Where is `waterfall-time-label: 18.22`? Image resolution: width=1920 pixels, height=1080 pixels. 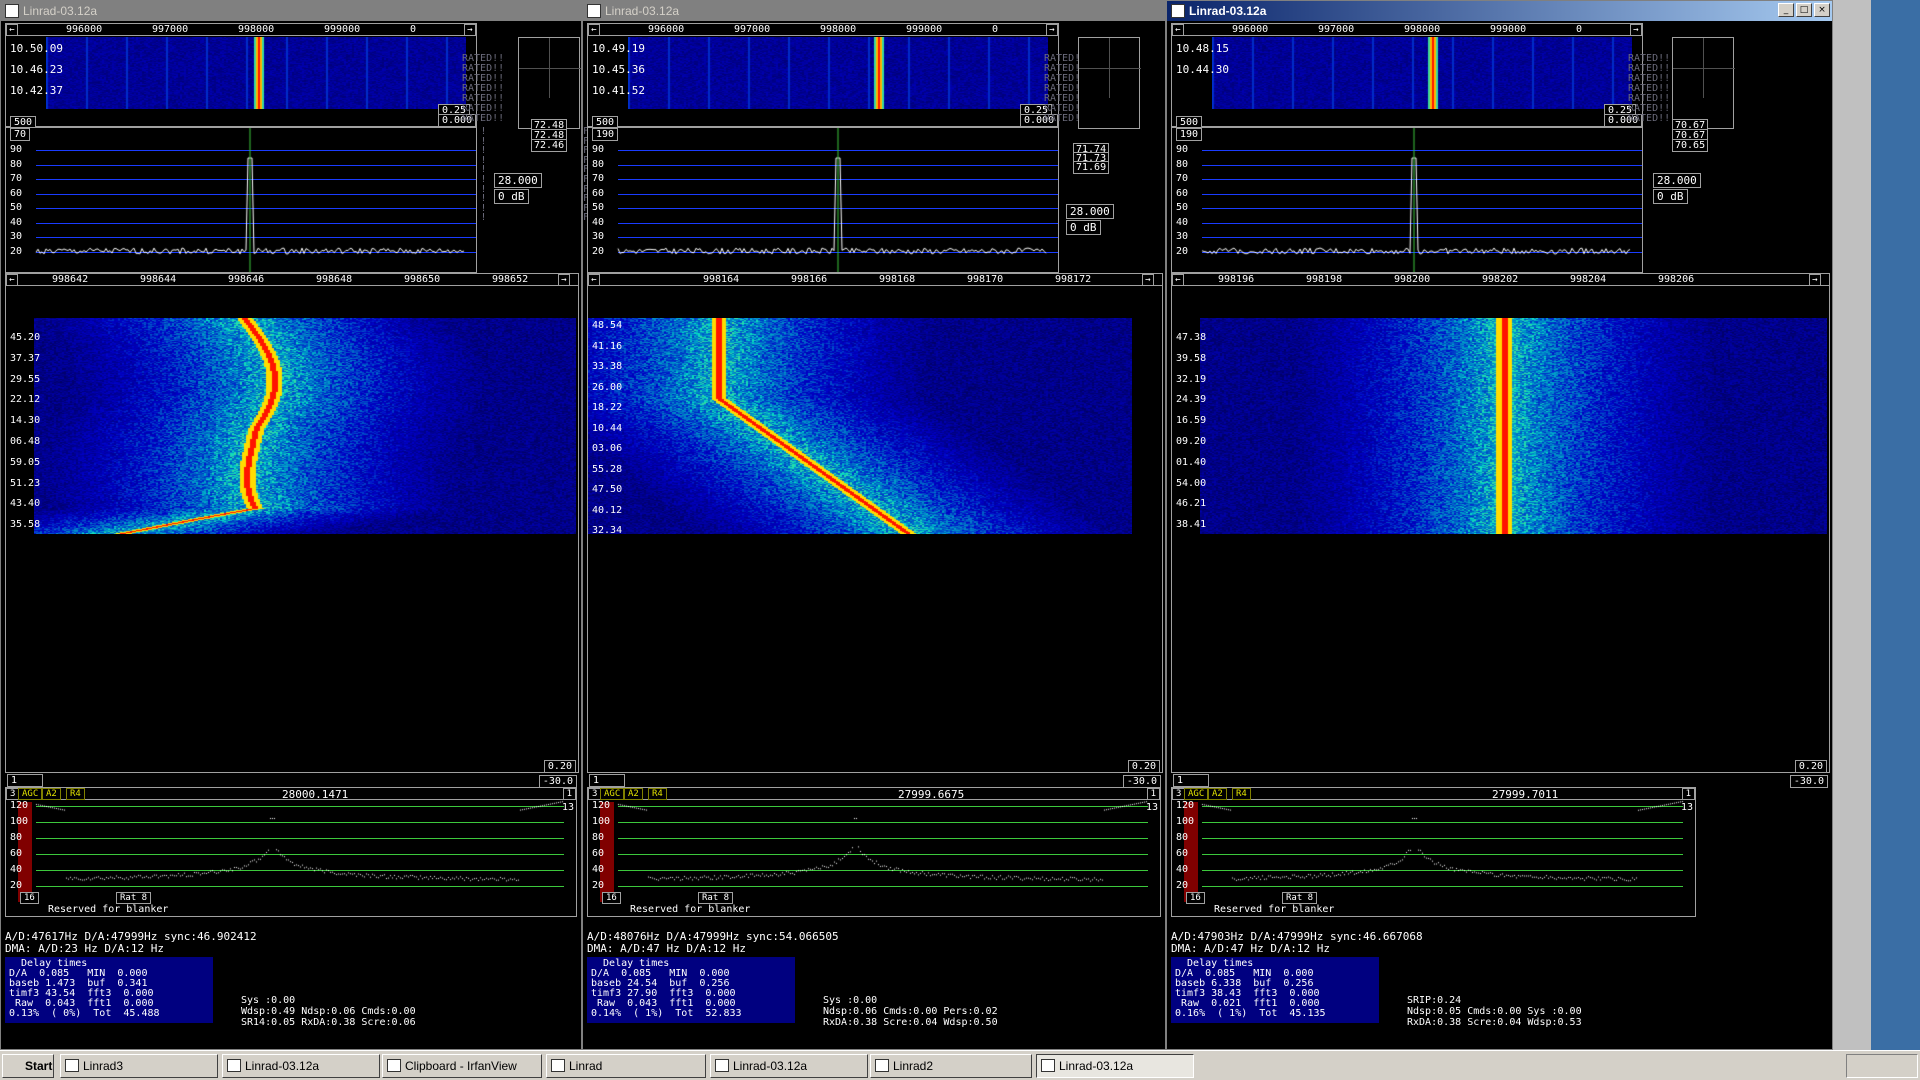
waterfall-time-label: 18.22 is located at coordinates (607, 407).